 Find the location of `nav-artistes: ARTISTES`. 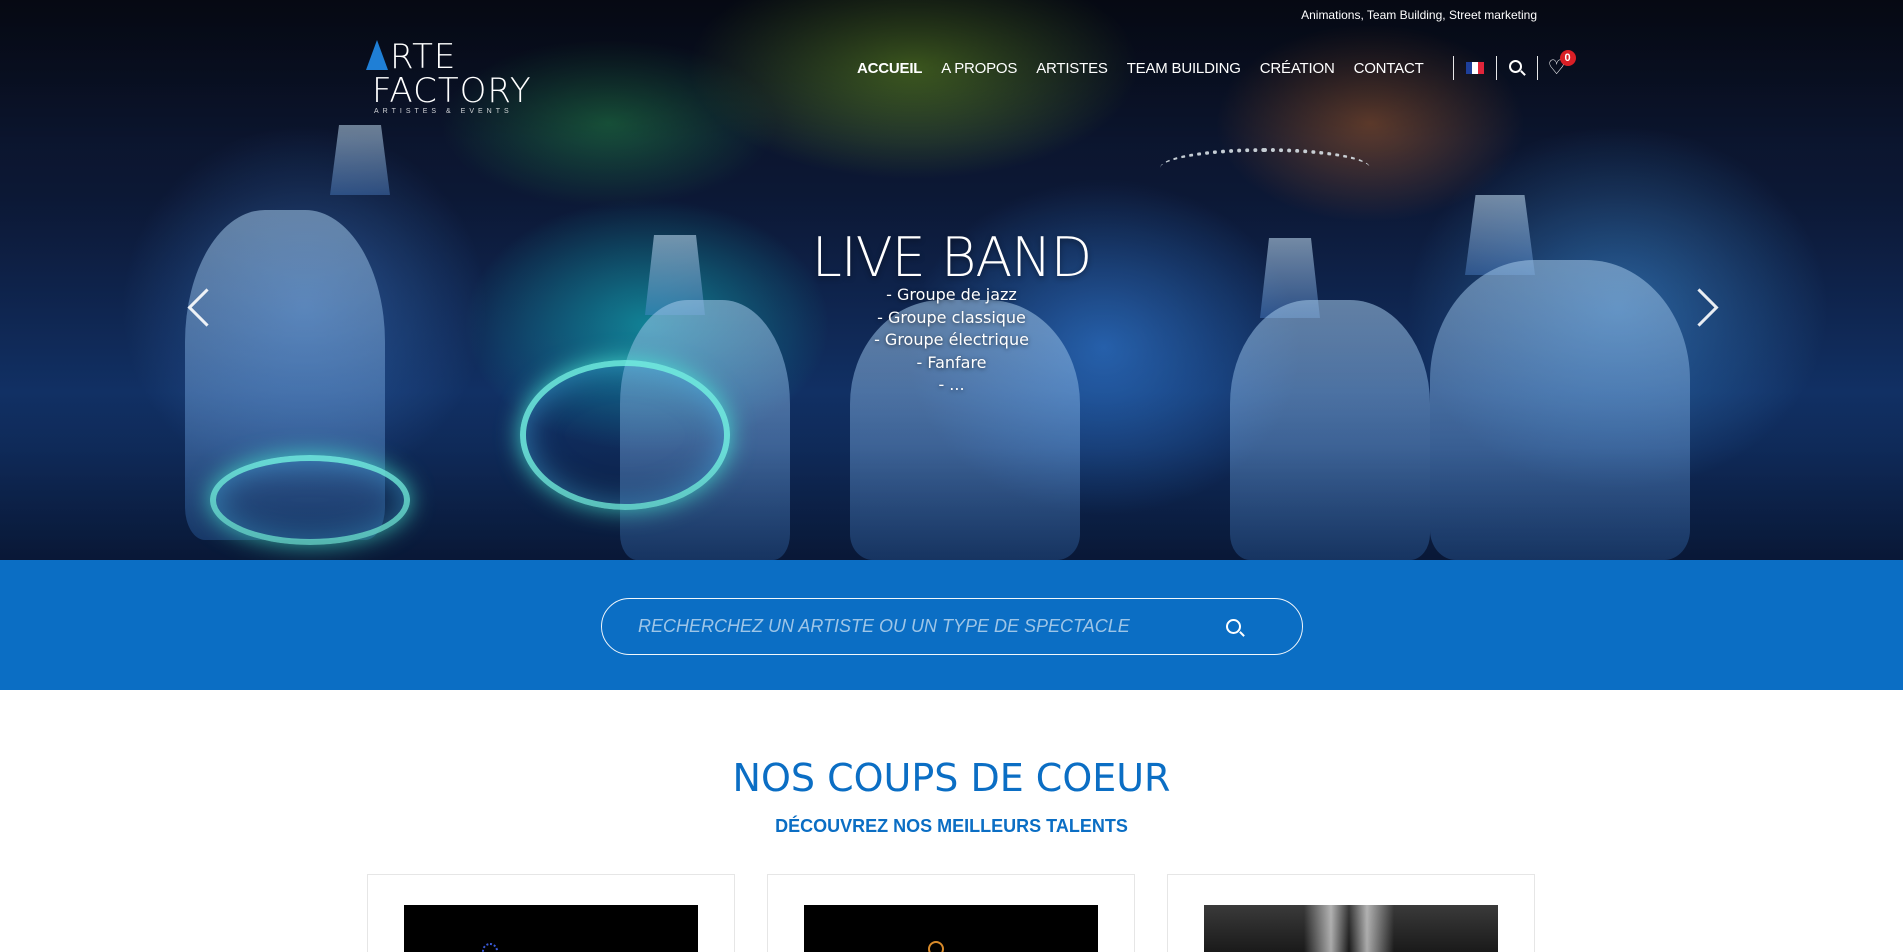

nav-artistes: ARTISTES is located at coordinates (1072, 68).